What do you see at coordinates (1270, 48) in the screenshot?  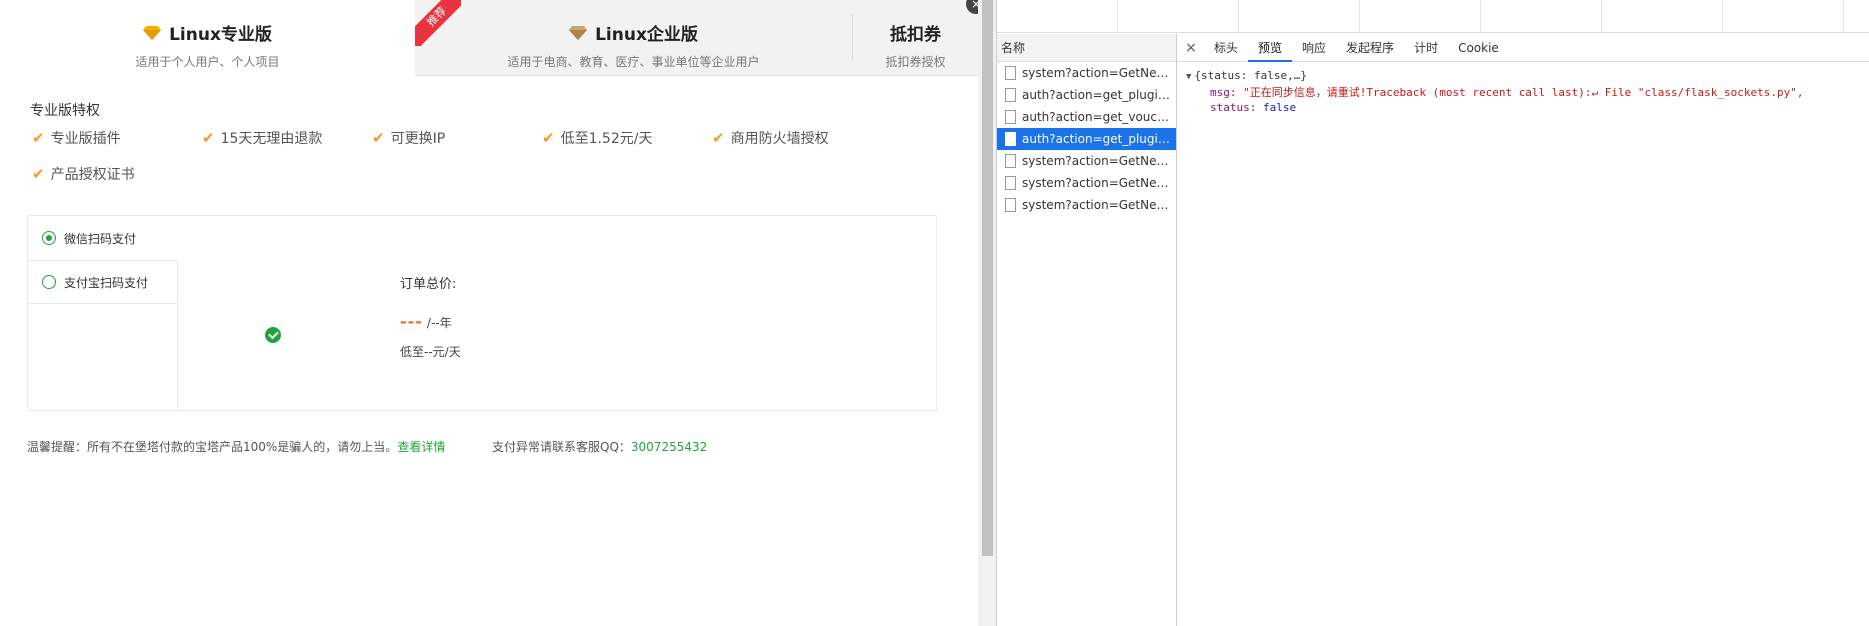 I see `tab-preview: 预览` at bounding box center [1270, 48].